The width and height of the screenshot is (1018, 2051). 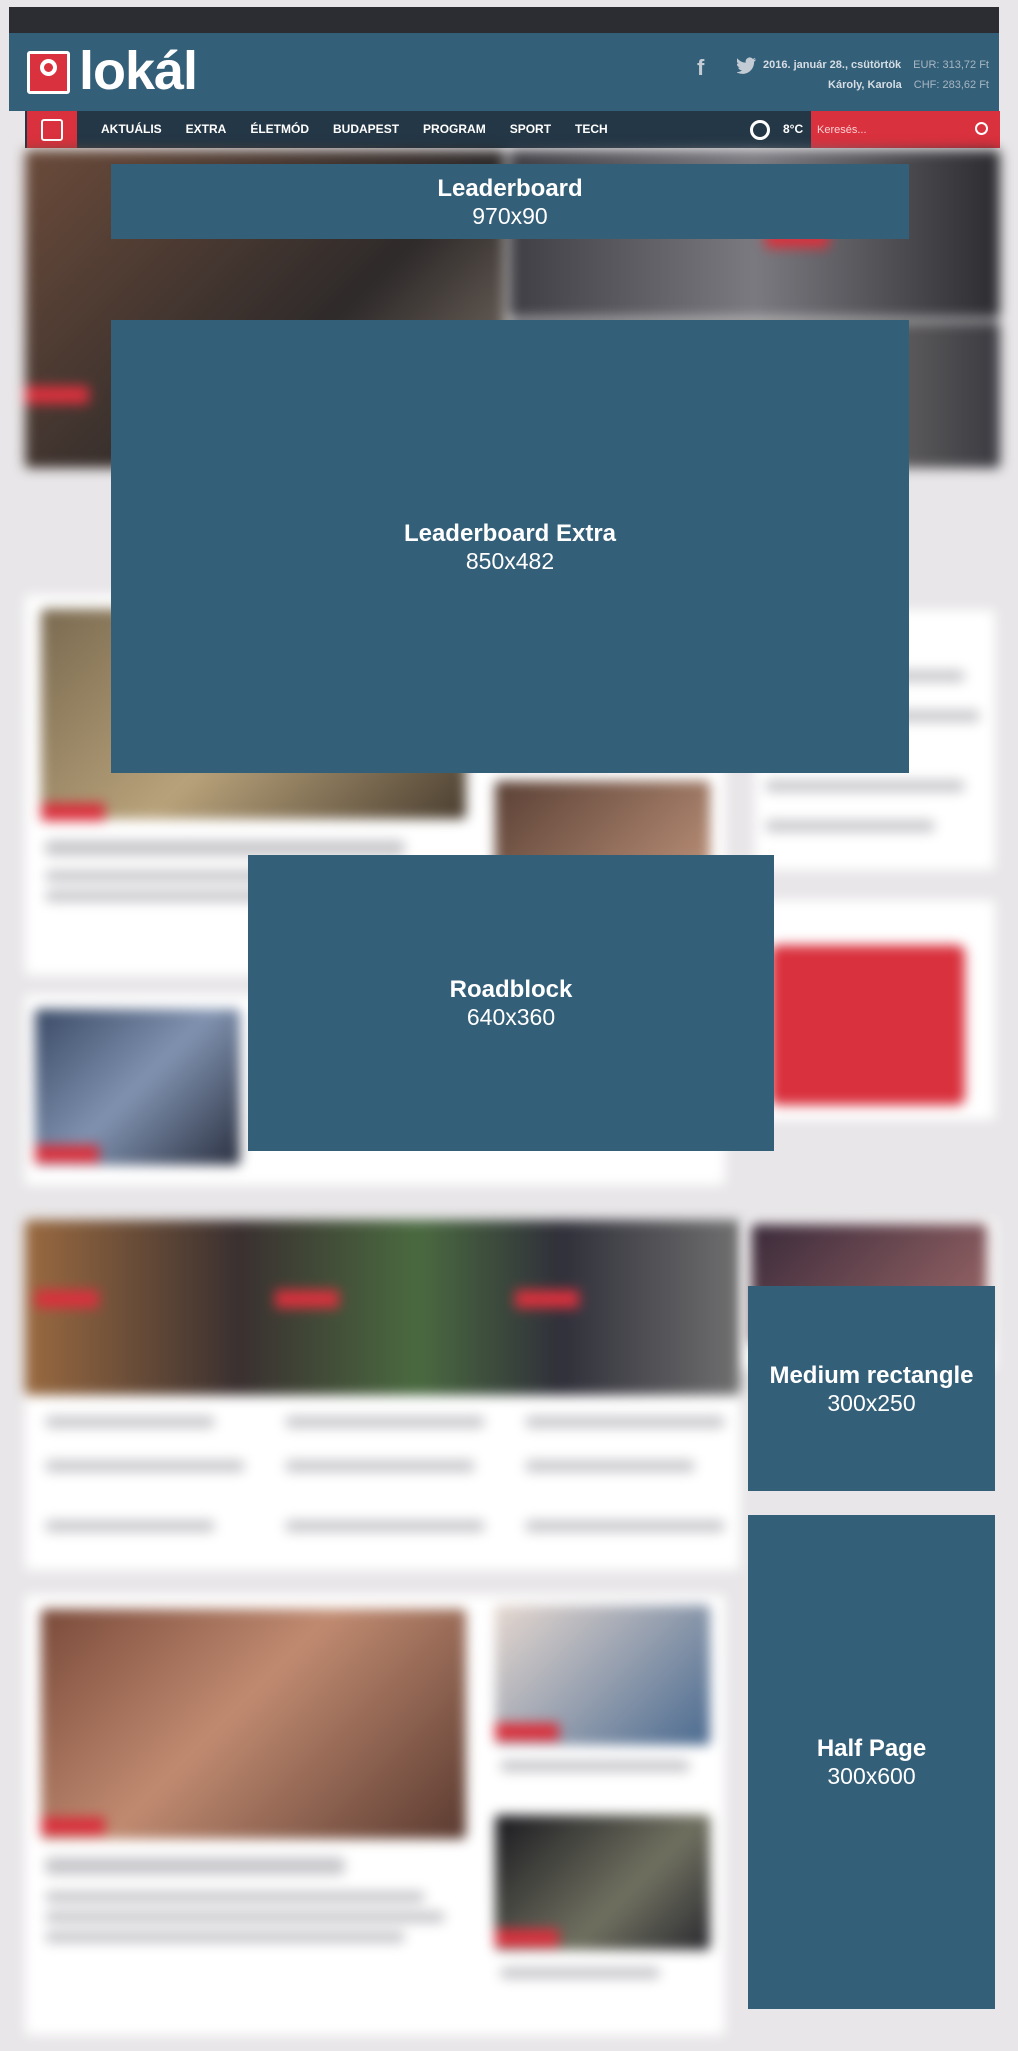 I want to click on nav-item-budapest: BUDAPEST, so click(x=366, y=129).